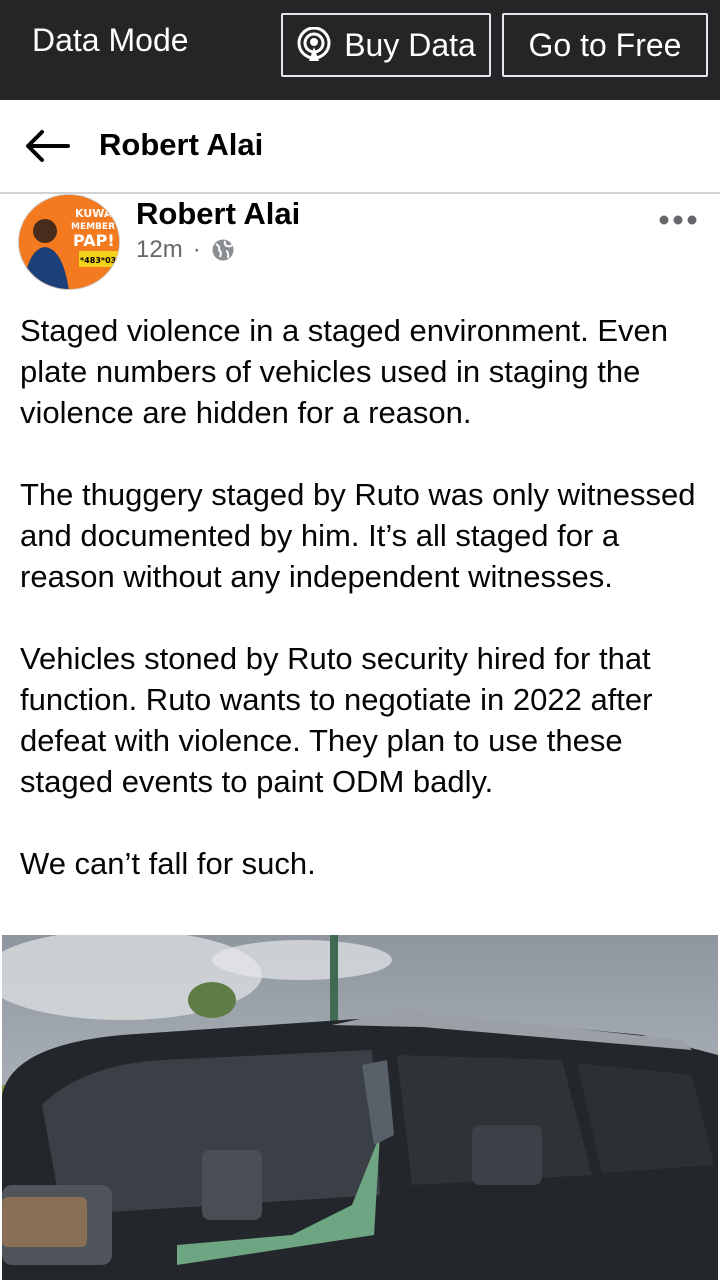 This screenshot has width=720, height=1280. What do you see at coordinates (168, 863) in the screenshot?
I see `post-paragraph: We can’t fall for such.` at bounding box center [168, 863].